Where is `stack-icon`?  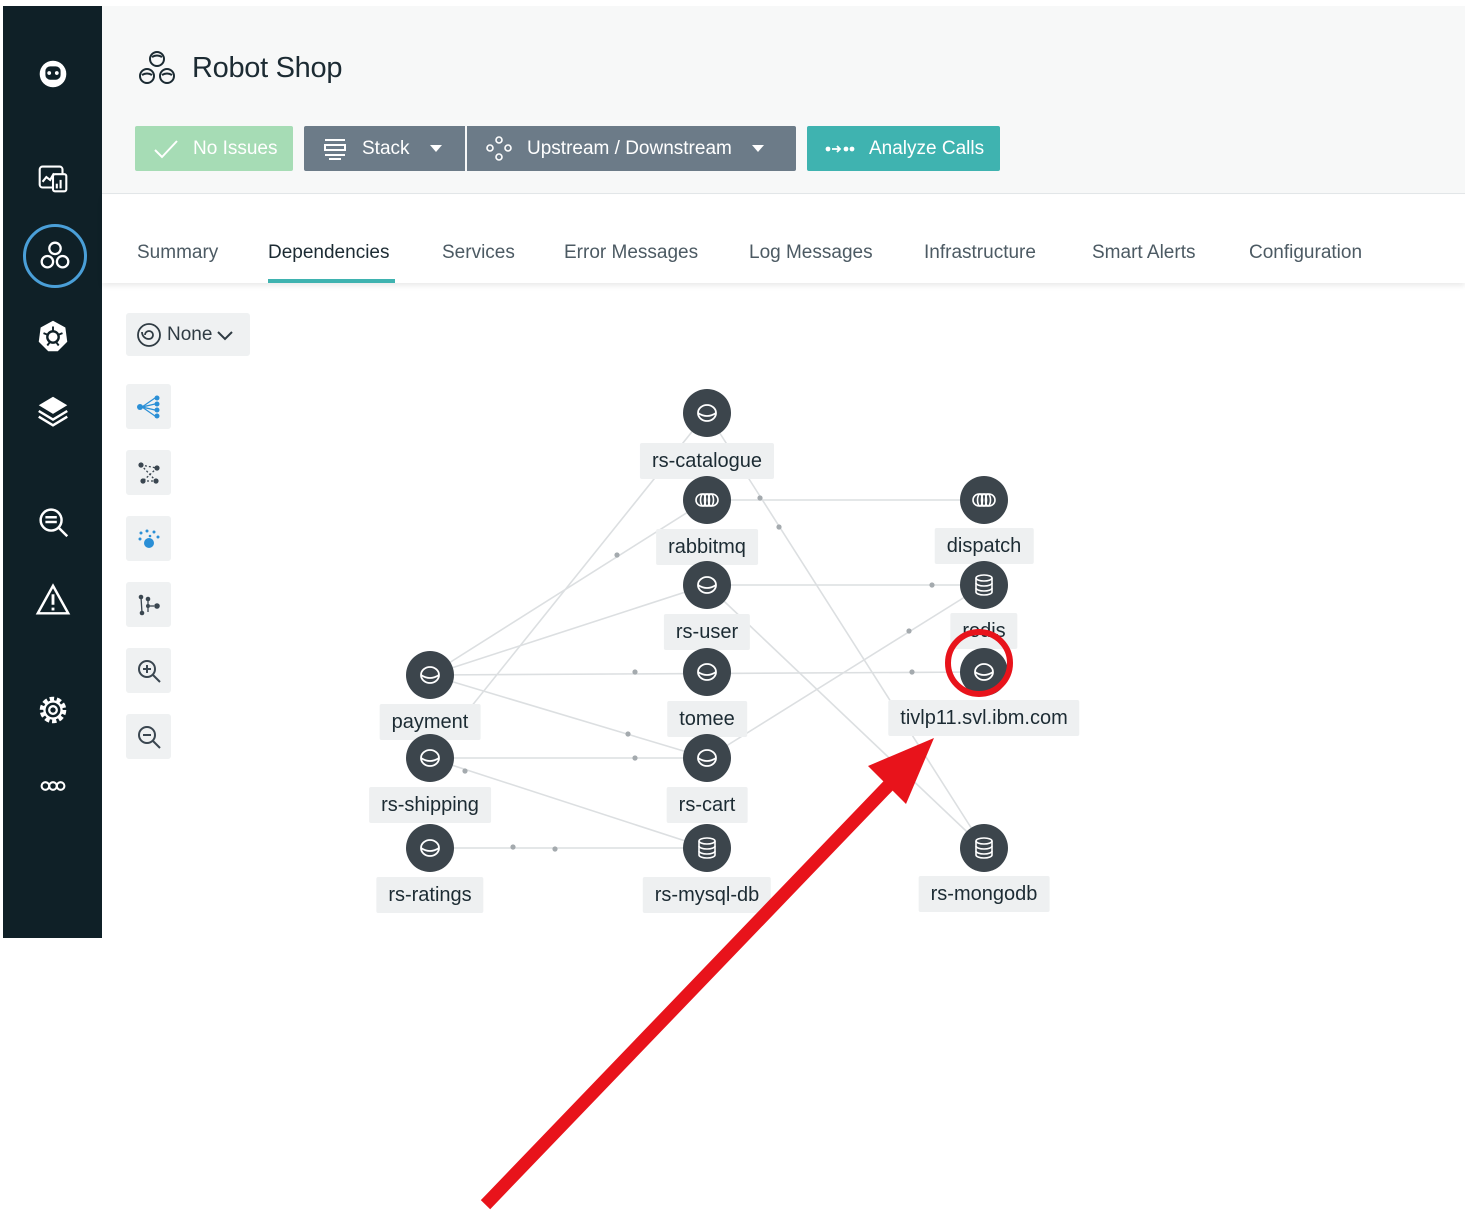 stack-icon is located at coordinates (335, 149).